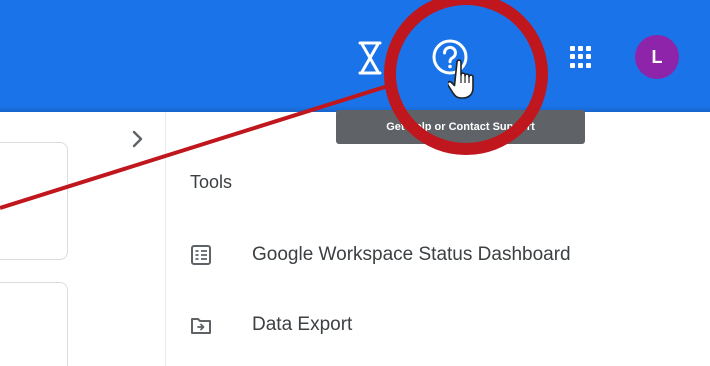 The image size is (710, 366). What do you see at coordinates (138, 139) in the screenshot?
I see `chevron-right-icon` at bounding box center [138, 139].